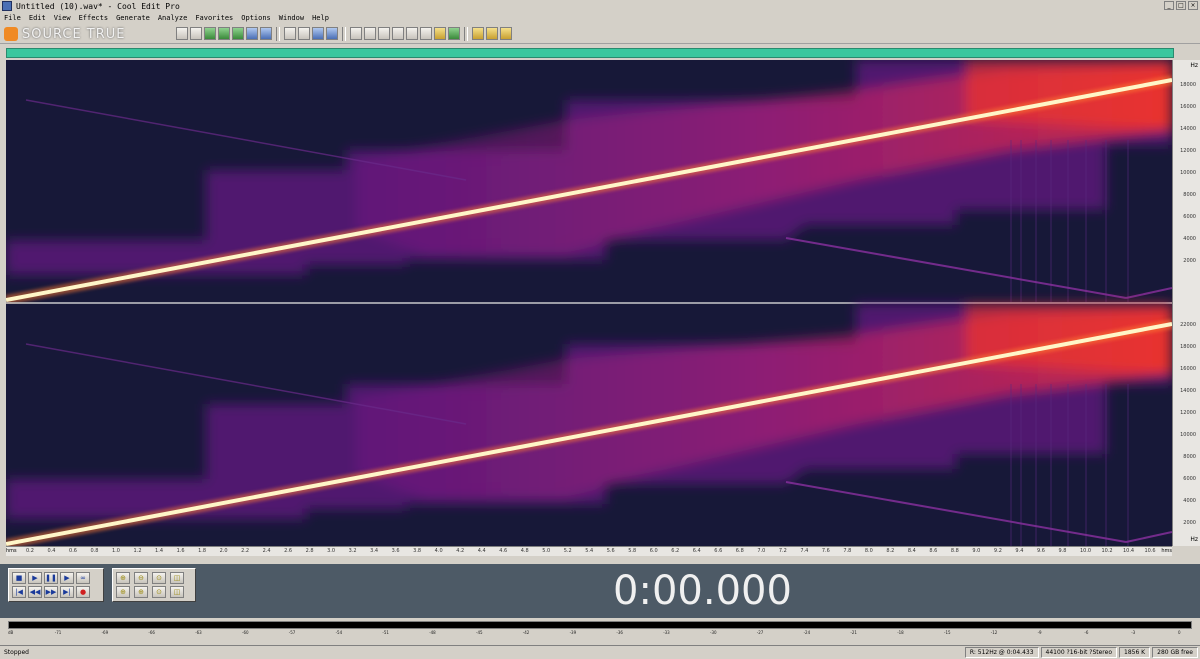  I want to click on zoom-in-left-icon: ⊕, so click(123, 592).